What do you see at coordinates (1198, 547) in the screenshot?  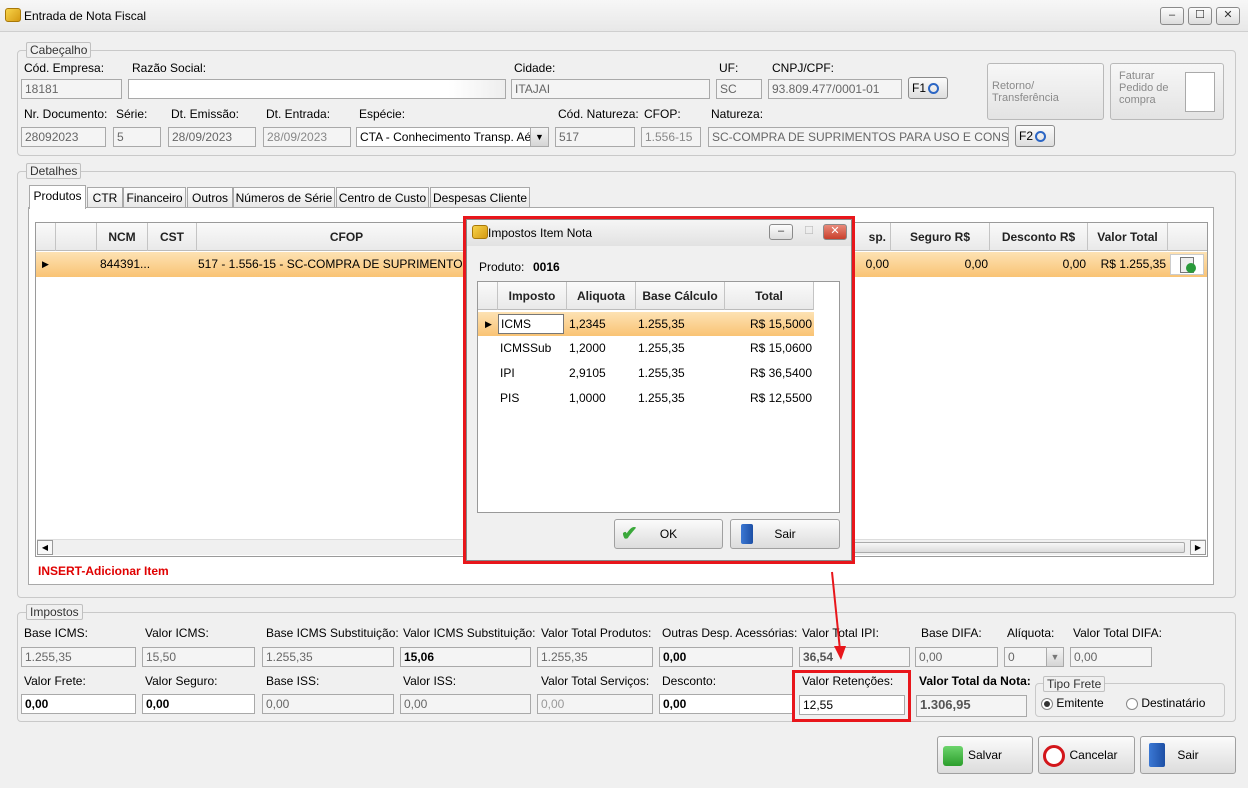 I see `scroll-right-icon: ▶` at bounding box center [1198, 547].